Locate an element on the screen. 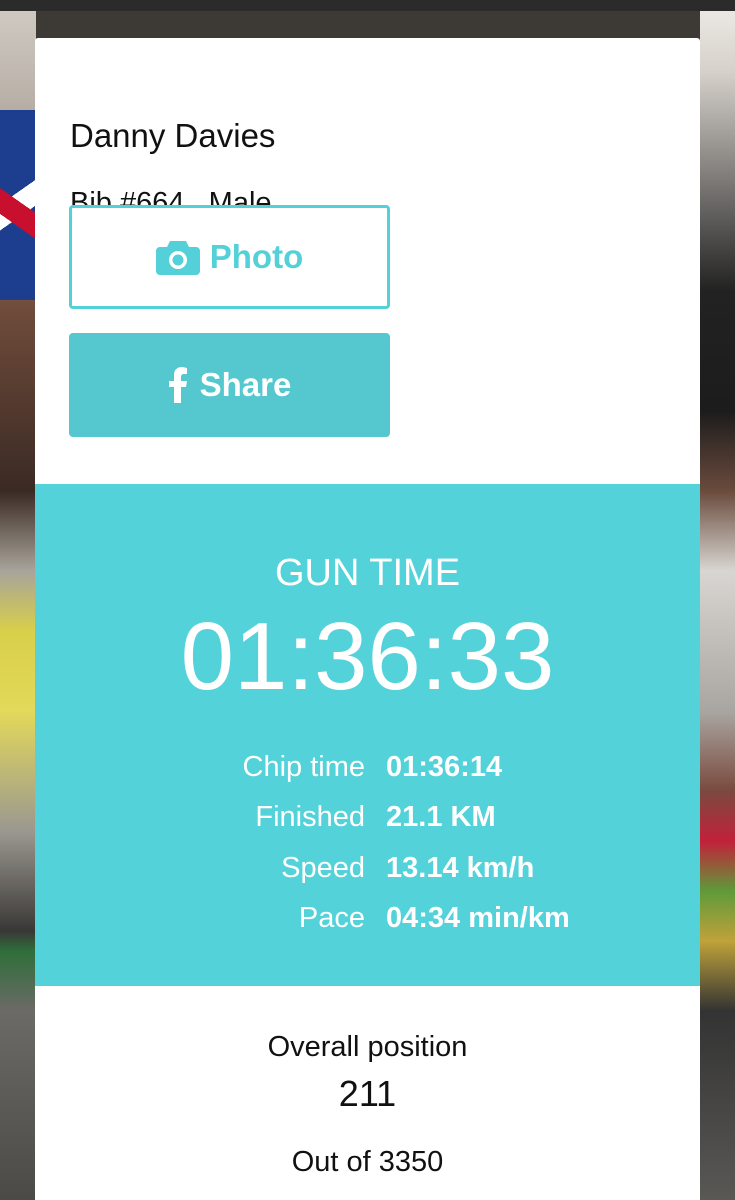  stat-label: Speed is located at coordinates (323, 868).